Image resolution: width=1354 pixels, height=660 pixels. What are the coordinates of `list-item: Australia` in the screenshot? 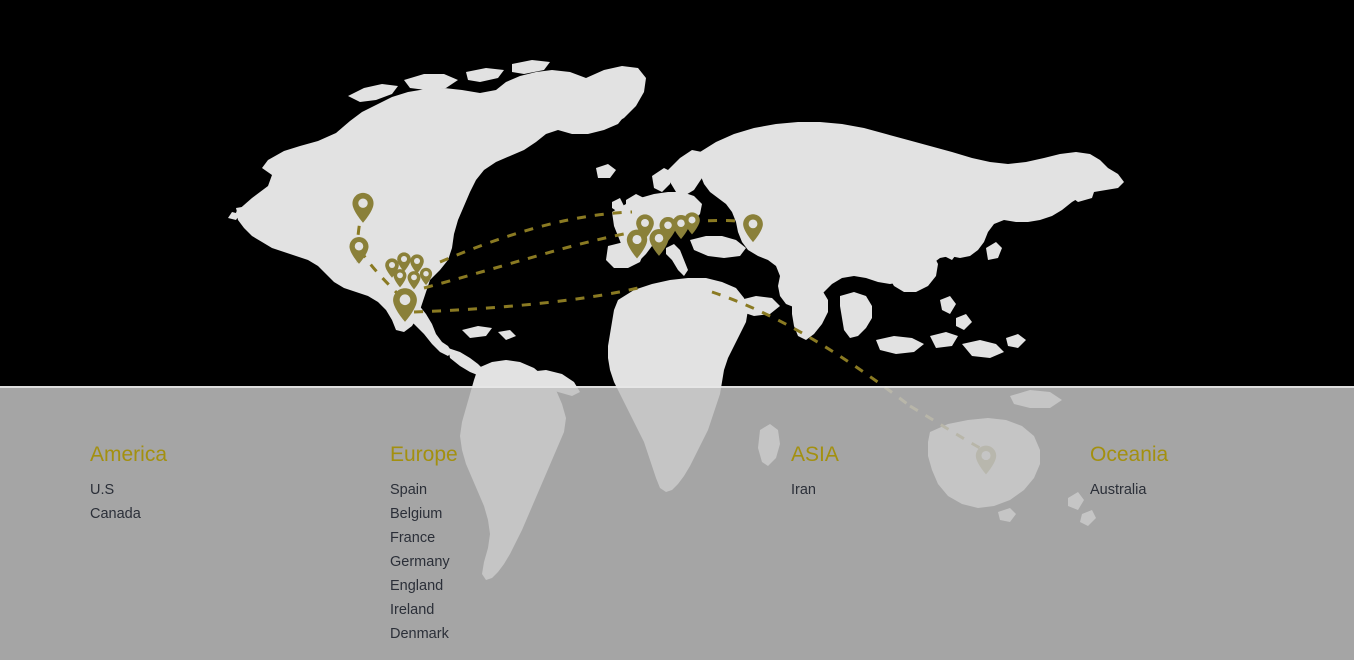 It's located at (1129, 490).